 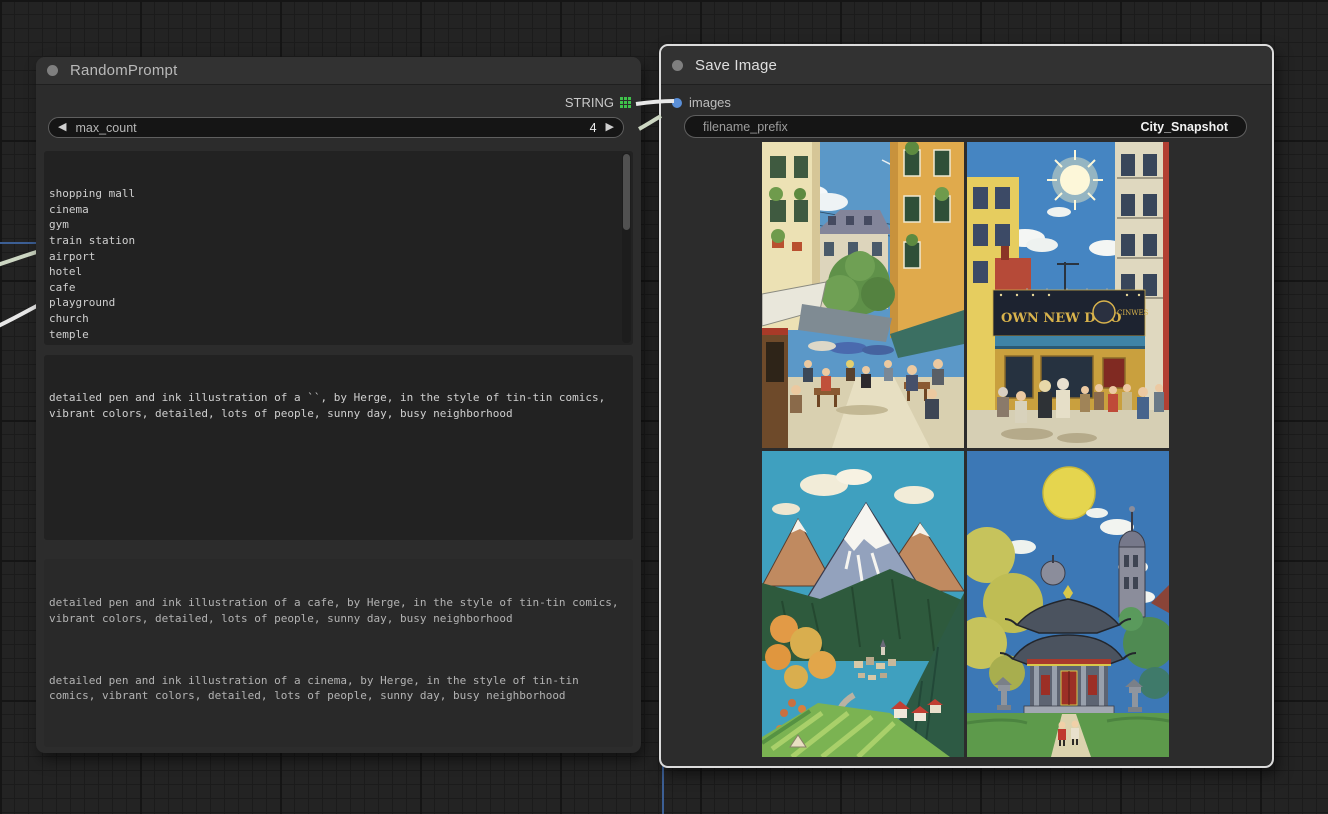 I want to click on saved-image-temple, so click(x=1068, y=604).